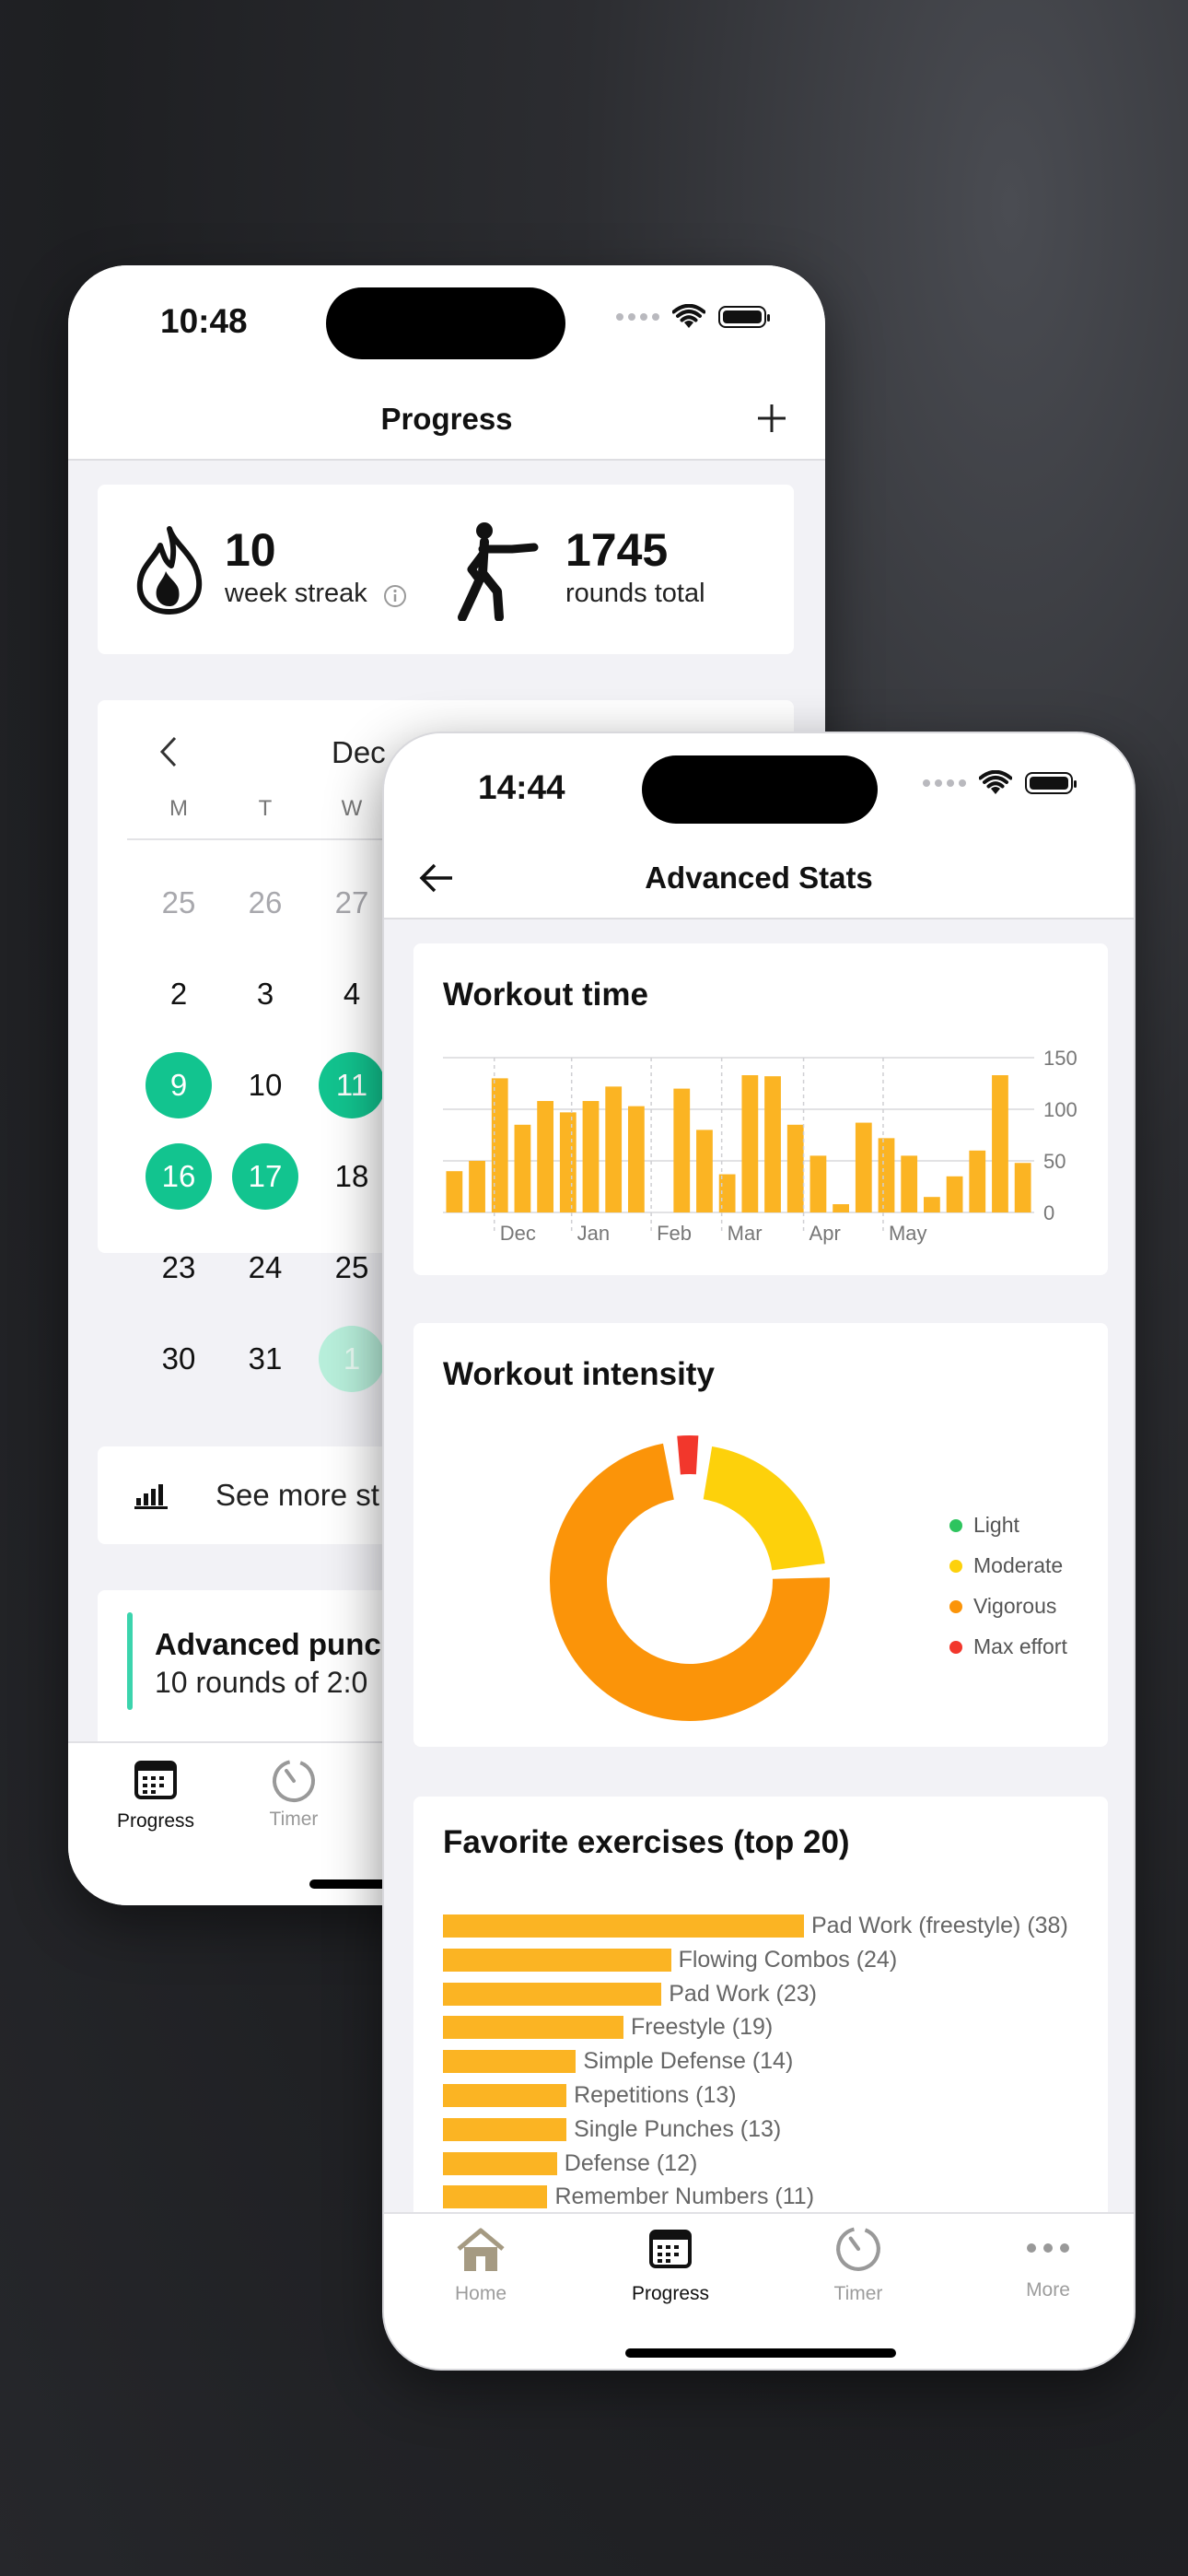 The image size is (1188, 2576). What do you see at coordinates (674, 1233) in the screenshot?
I see `x-tick-label: Feb` at bounding box center [674, 1233].